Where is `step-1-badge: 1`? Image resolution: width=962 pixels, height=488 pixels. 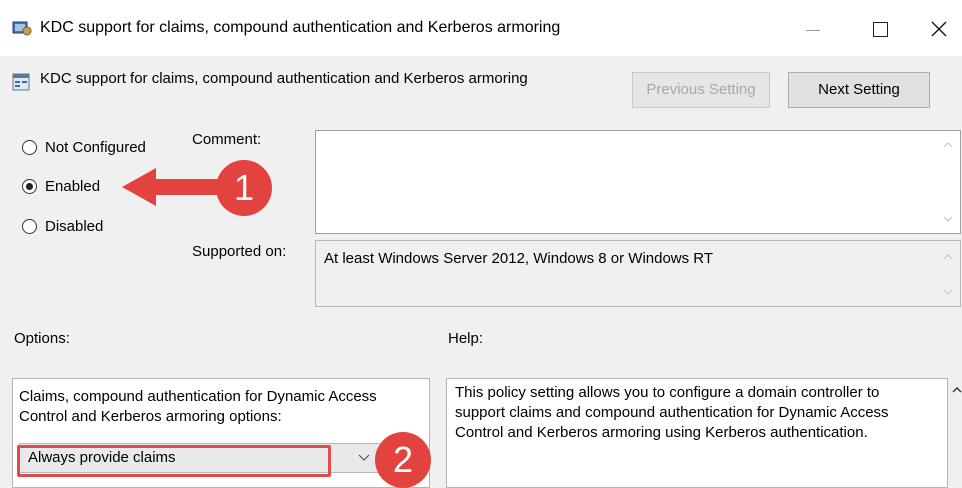
step-1-badge: 1 is located at coordinates (244, 188).